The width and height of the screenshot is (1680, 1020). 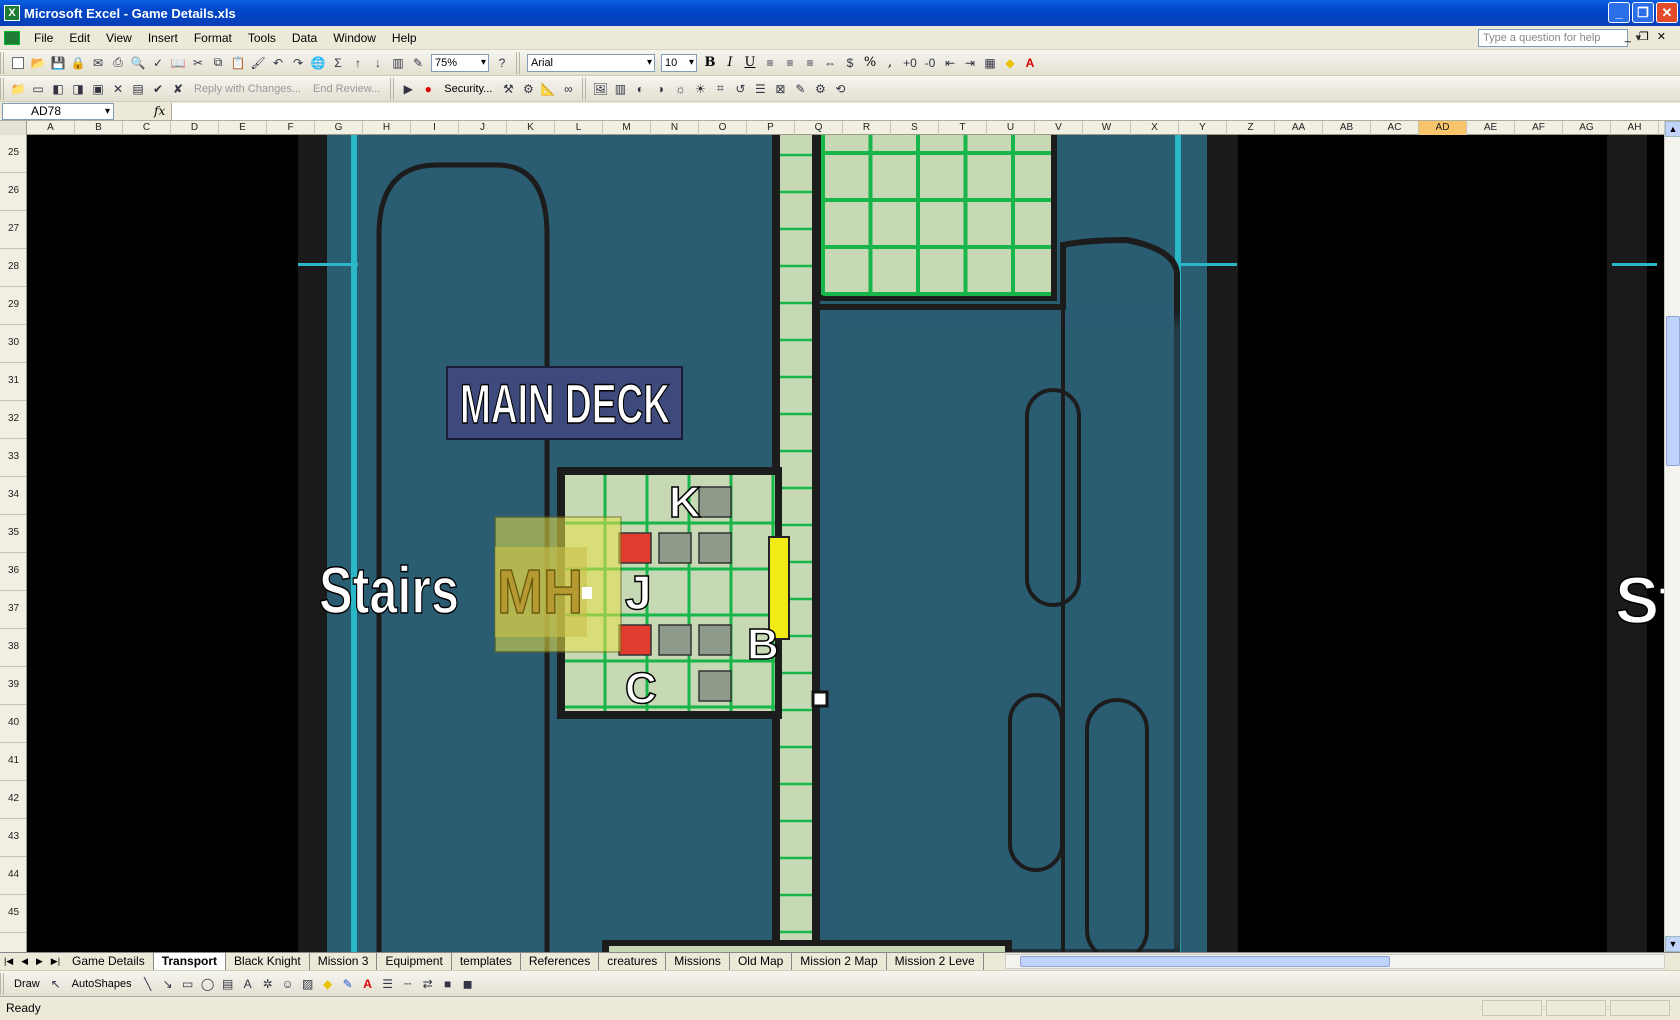 I want to click on print-icon: ⎙, so click(x=118, y=63).